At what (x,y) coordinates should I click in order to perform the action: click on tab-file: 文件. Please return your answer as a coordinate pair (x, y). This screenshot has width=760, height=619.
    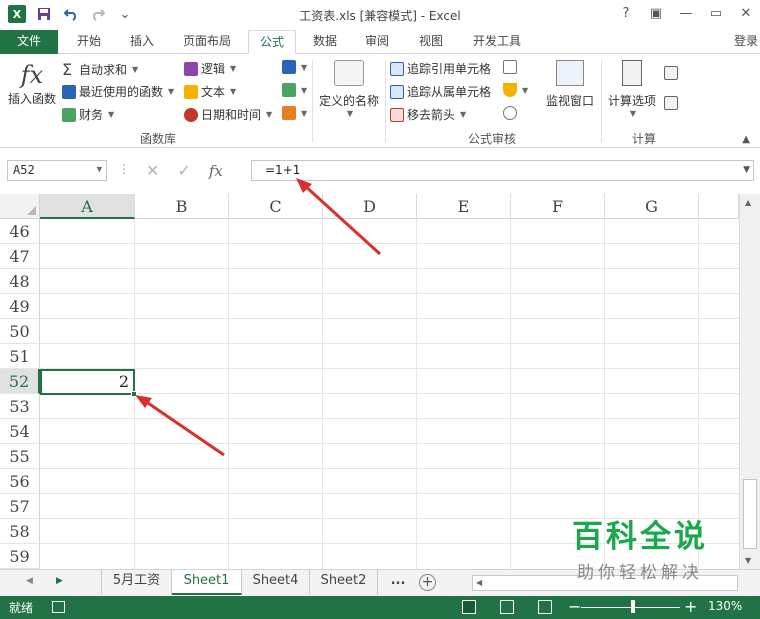
    Looking at the image, I should click on (29, 42).